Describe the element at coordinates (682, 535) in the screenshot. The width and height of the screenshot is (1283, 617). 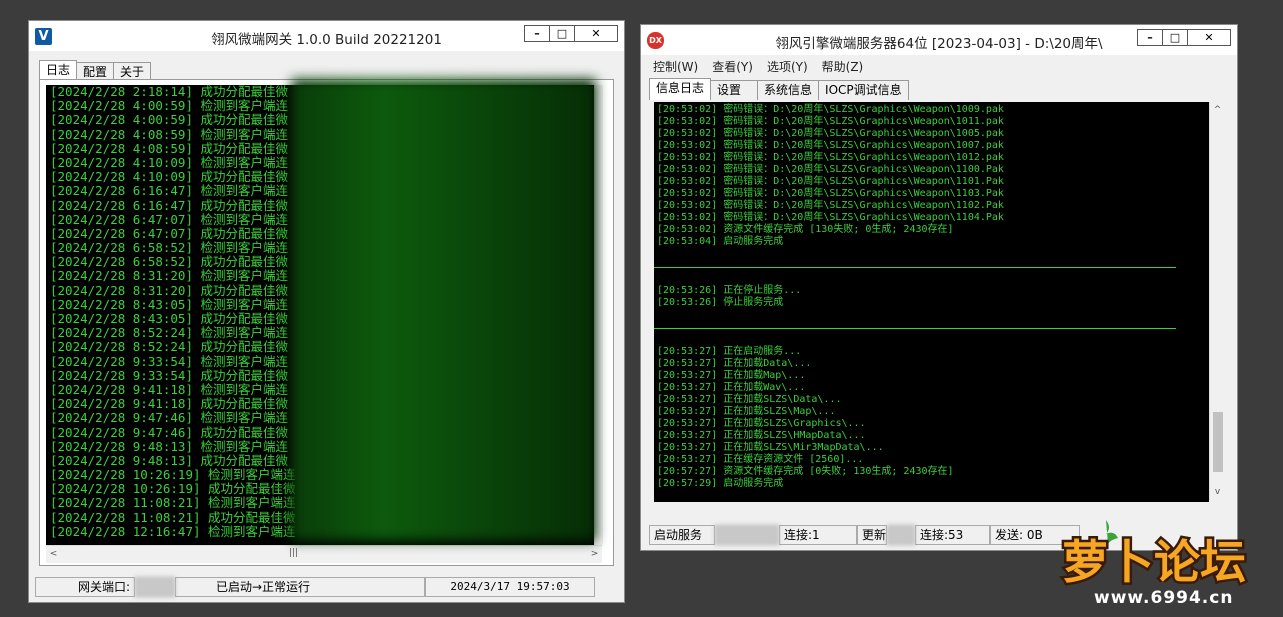
I see `start-service-button: 启动服务` at that location.